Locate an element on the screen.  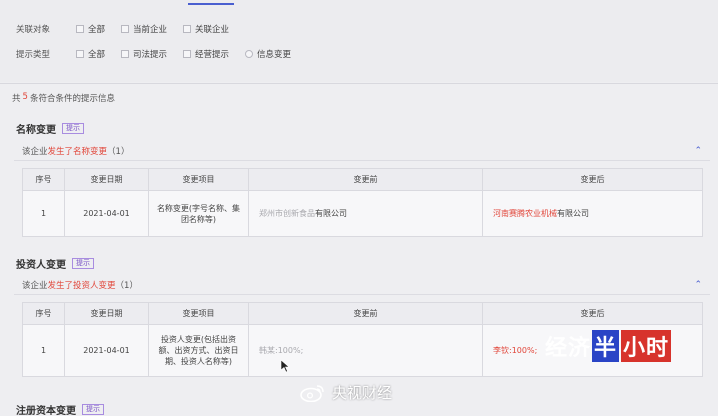
filter-option-judicial: 司法提示 is located at coordinates (144, 54).